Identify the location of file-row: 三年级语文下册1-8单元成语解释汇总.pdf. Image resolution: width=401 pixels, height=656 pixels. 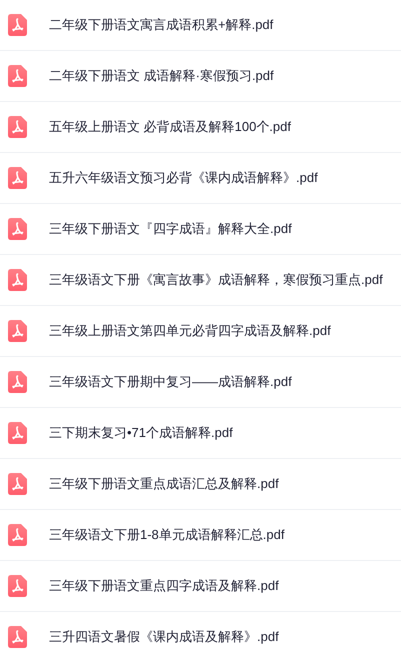
(200, 535).